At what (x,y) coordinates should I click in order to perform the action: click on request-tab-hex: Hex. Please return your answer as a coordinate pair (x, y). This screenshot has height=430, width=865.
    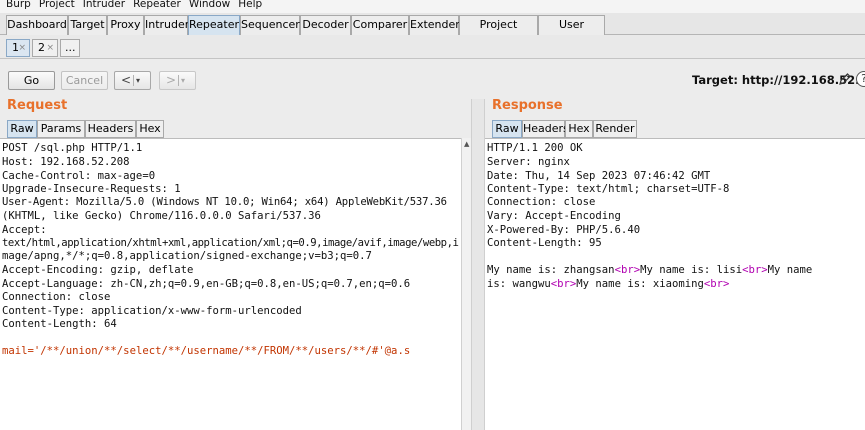
    Looking at the image, I should click on (150, 129).